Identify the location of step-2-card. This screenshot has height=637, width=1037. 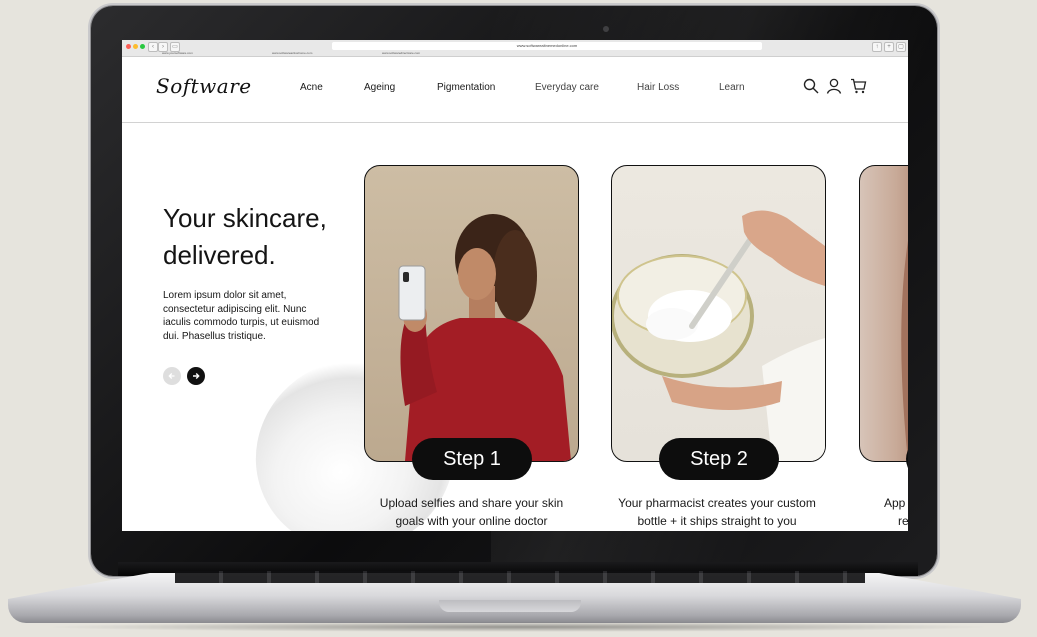
(718, 313).